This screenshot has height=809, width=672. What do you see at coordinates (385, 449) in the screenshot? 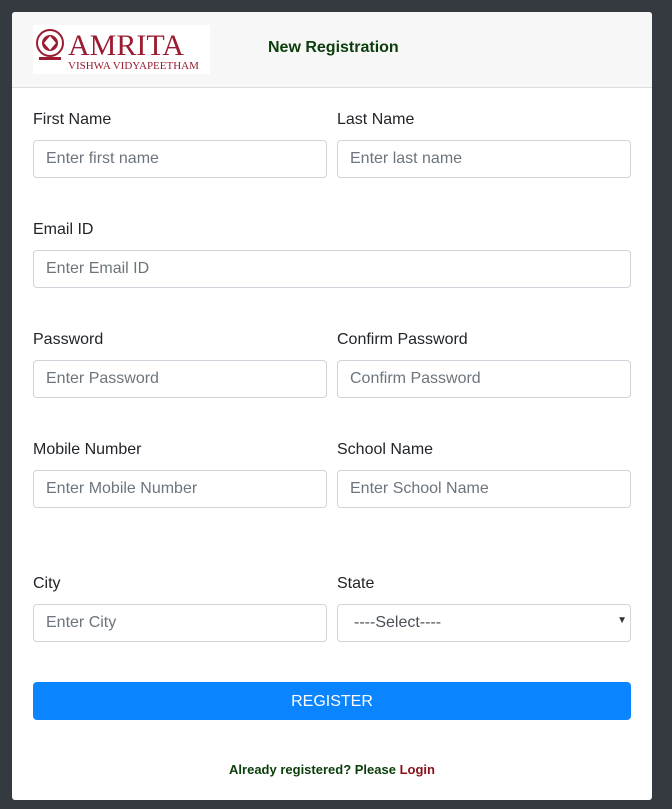
I see `school-label: School Name` at bounding box center [385, 449].